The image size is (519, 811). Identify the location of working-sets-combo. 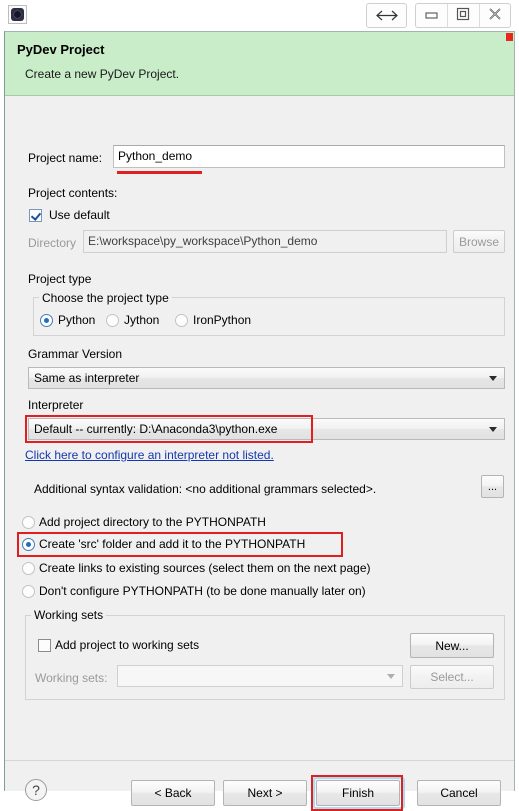
(260, 676).